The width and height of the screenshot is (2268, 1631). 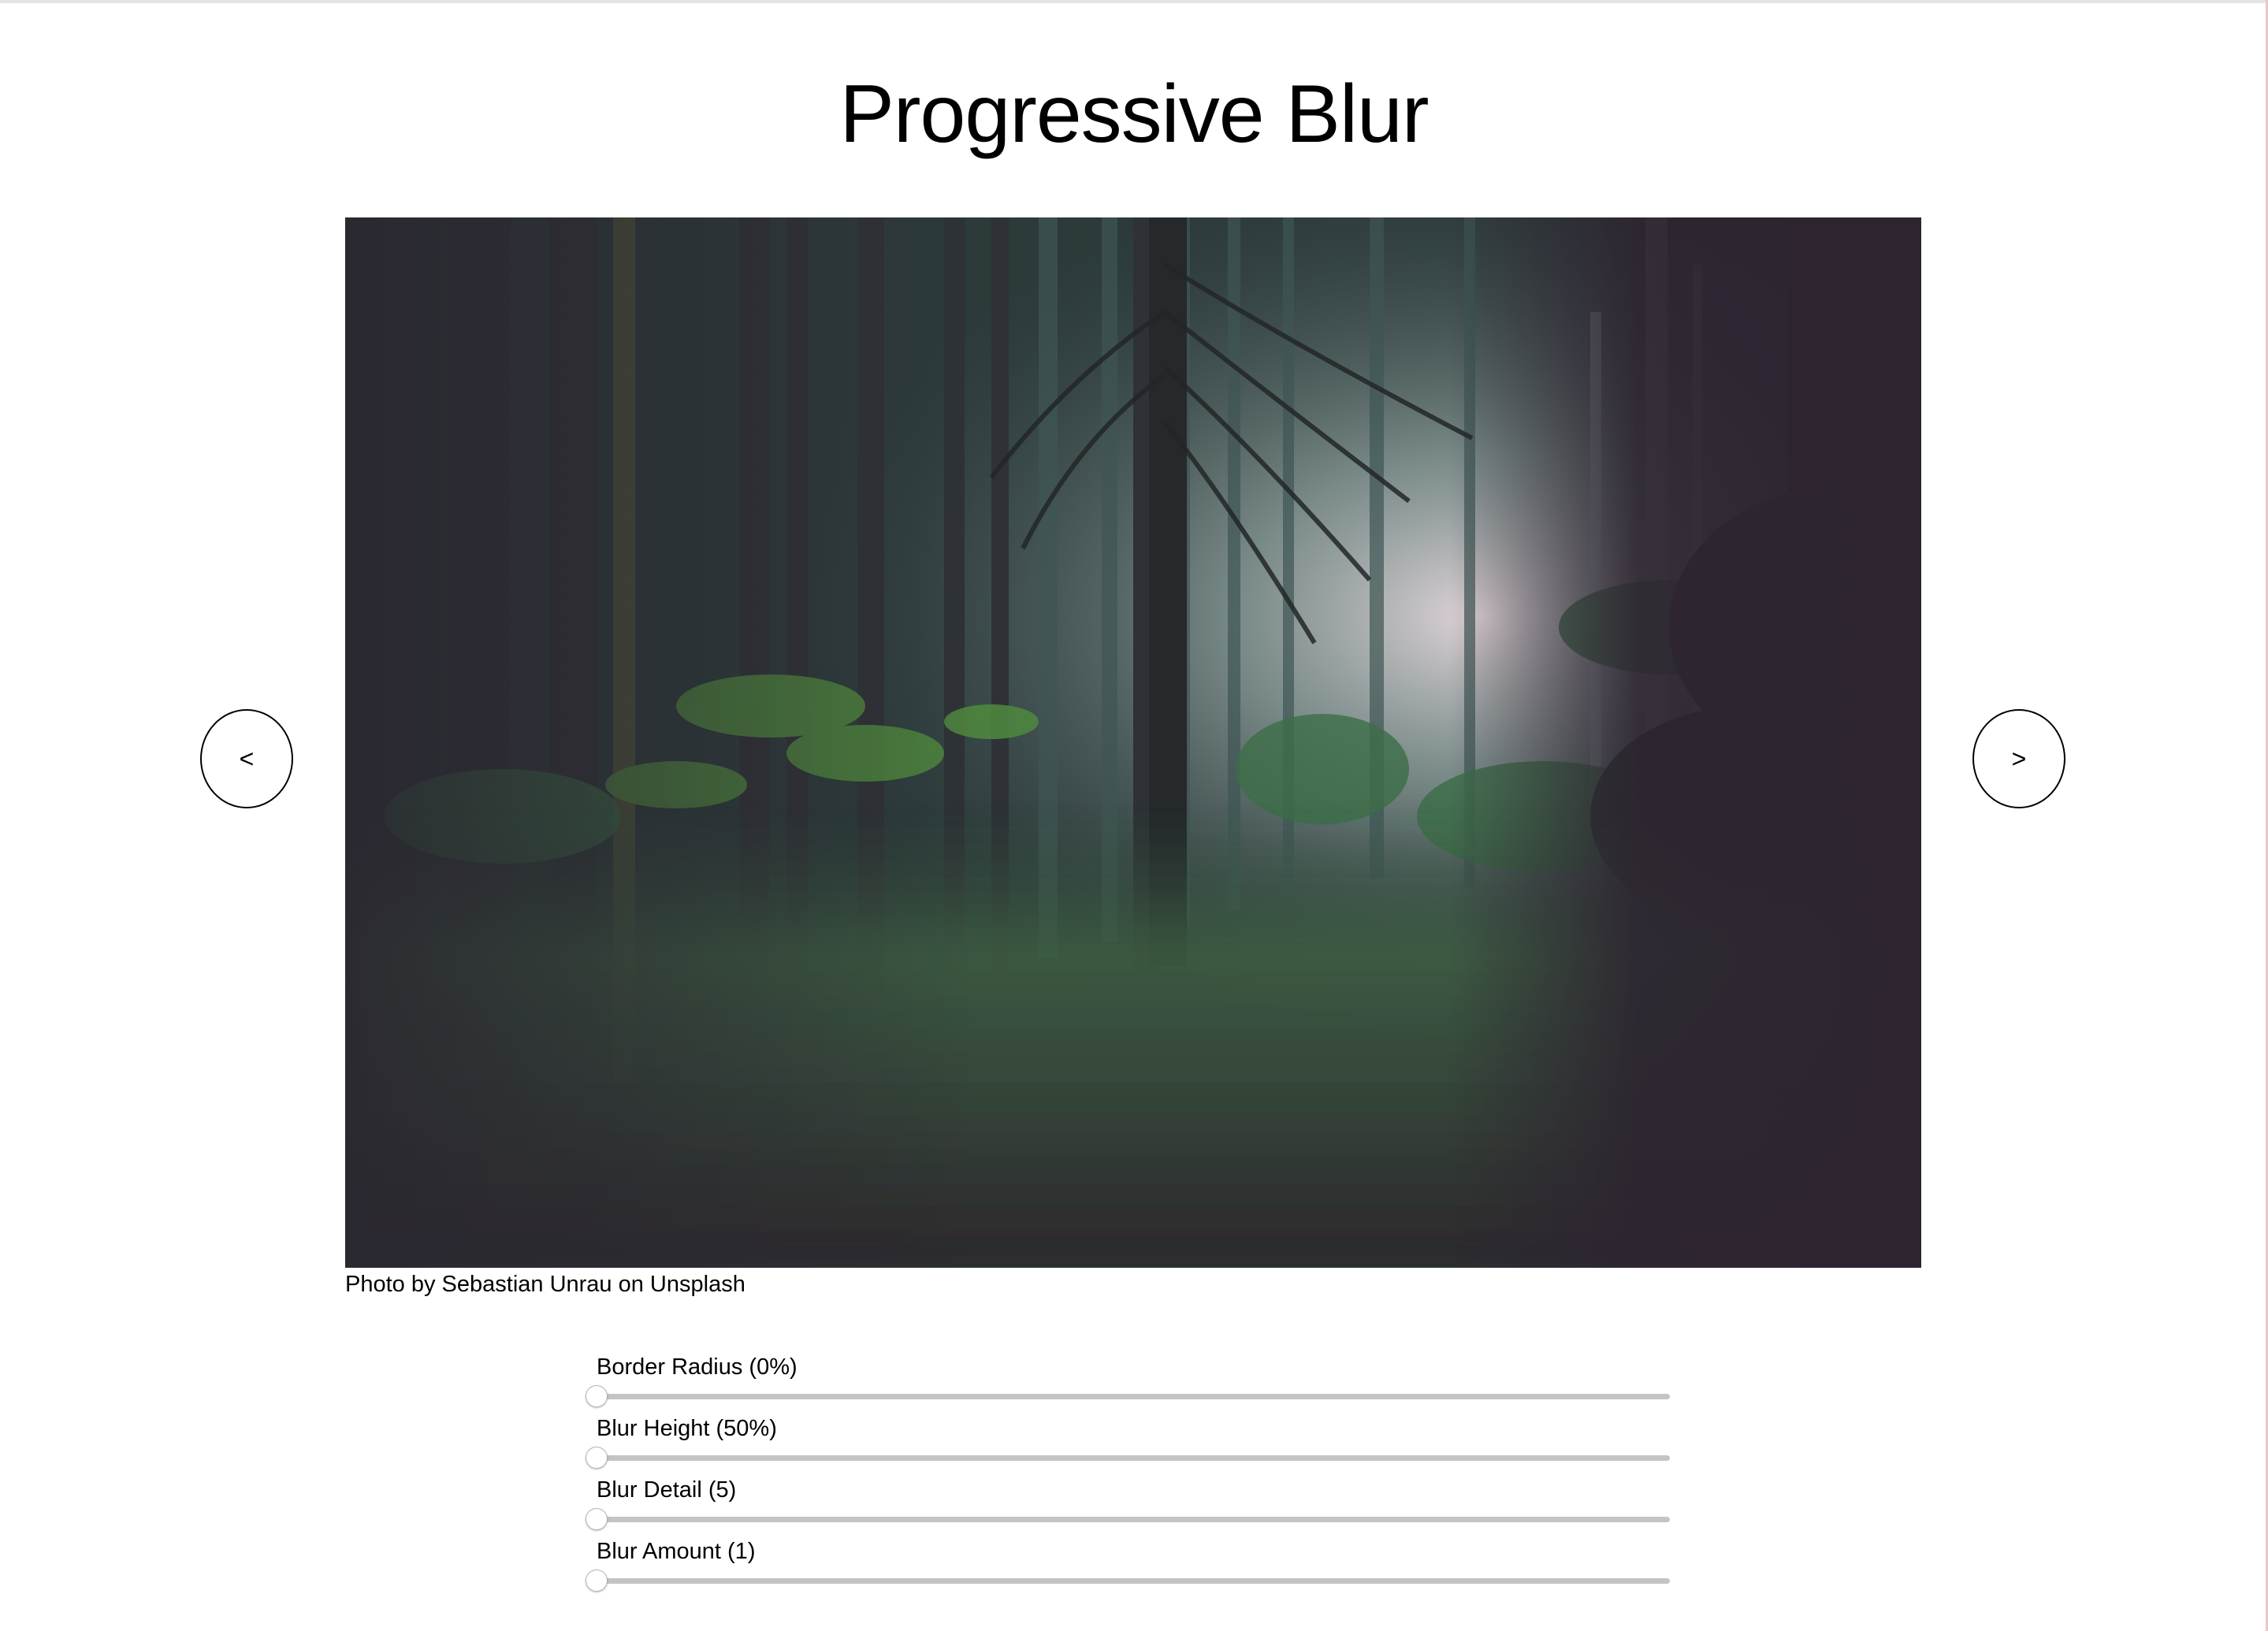 What do you see at coordinates (545, 1284) in the screenshot?
I see `photo-credit: Photo by Sebastian Unrau on Unsplash` at bounding box center [545, 1284].